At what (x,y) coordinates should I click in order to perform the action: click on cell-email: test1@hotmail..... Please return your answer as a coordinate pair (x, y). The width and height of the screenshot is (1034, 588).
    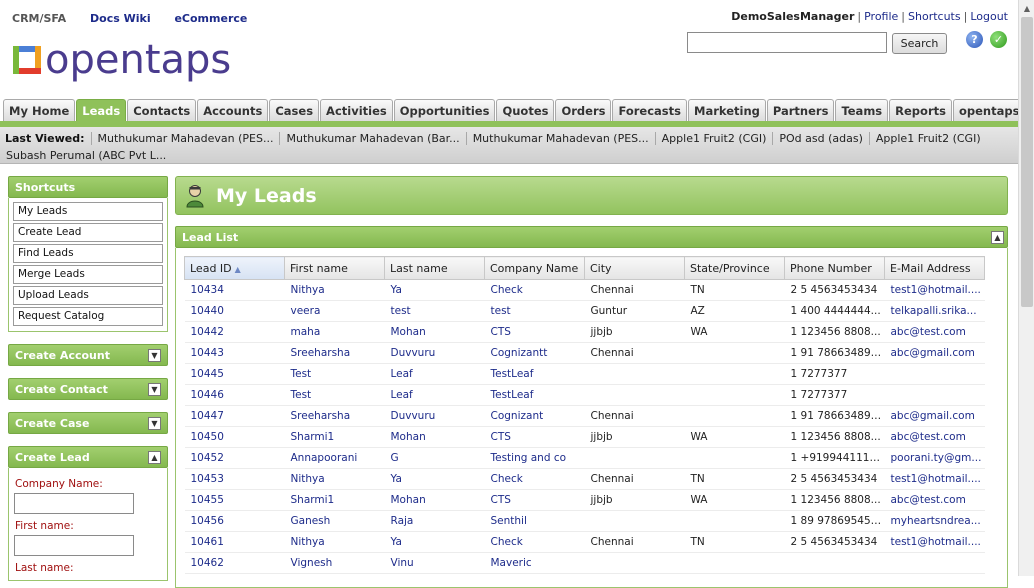
    Looking at the image, I should click on (934, 479).